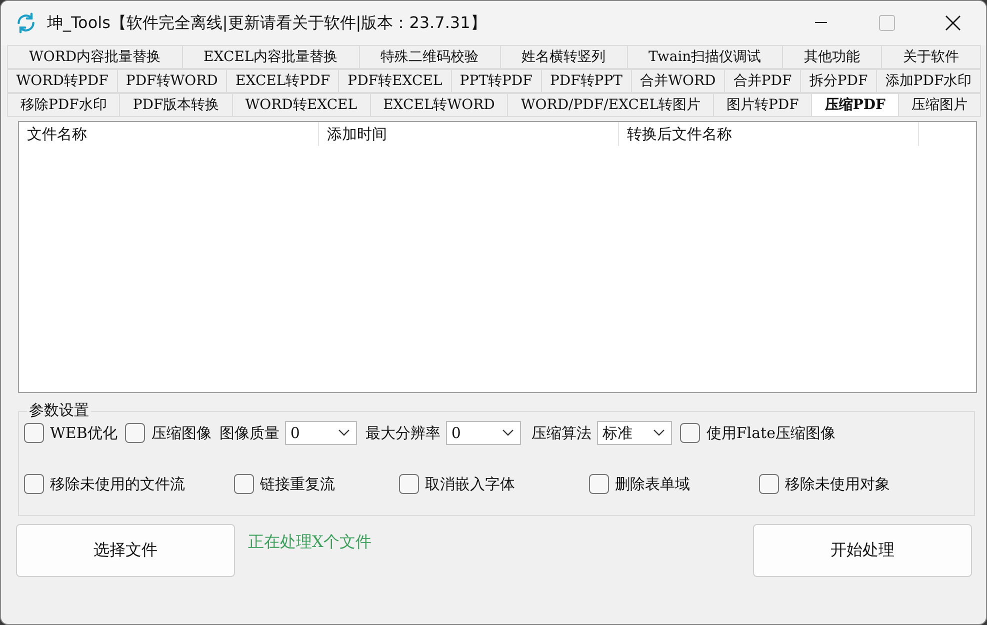 This screenshot has height=625, width=987. Describe the element at coordinates (634, 433) in the screenshot. I see `dropdown: 标准` at that location.